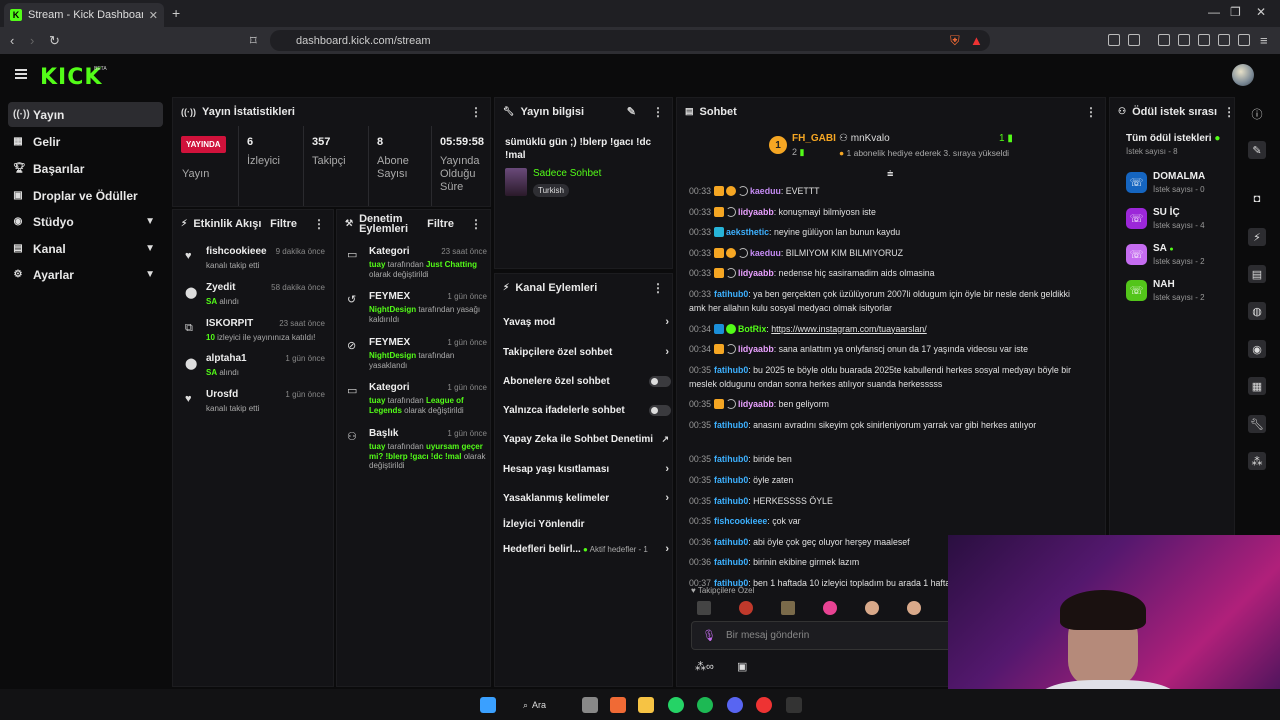 This screenshot has width=1280, height=720. What do you see at coordinates (176, 13) in the screenshot?
I see `new-tab-button: +` at bounding box center [176, 13].